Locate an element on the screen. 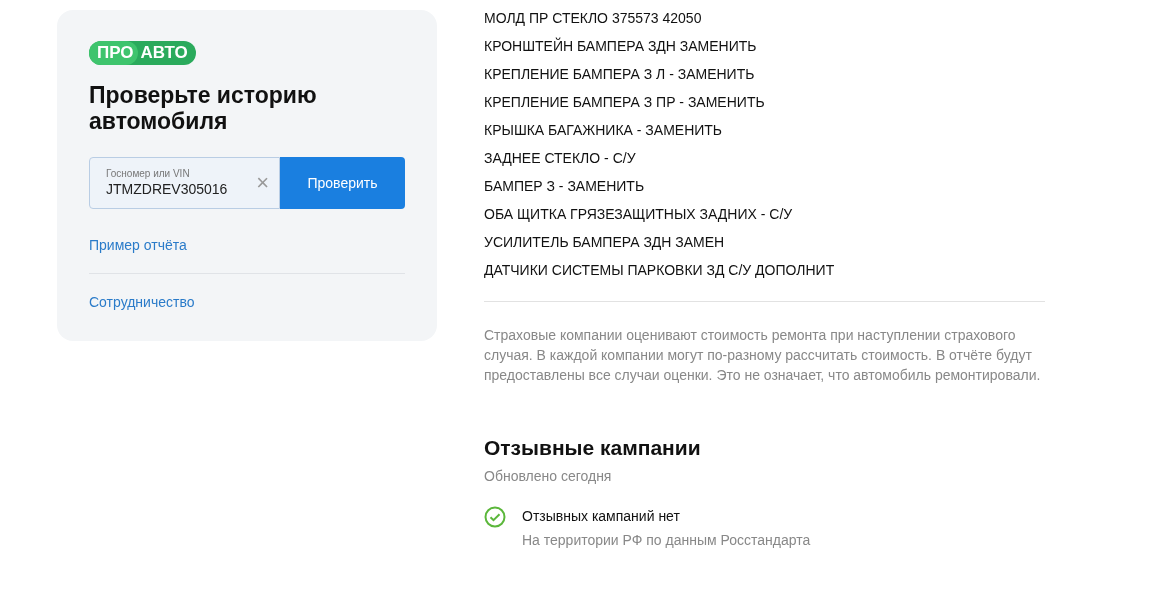  sample-report-link: Пример отчёта is located at coordinates (247, 245).